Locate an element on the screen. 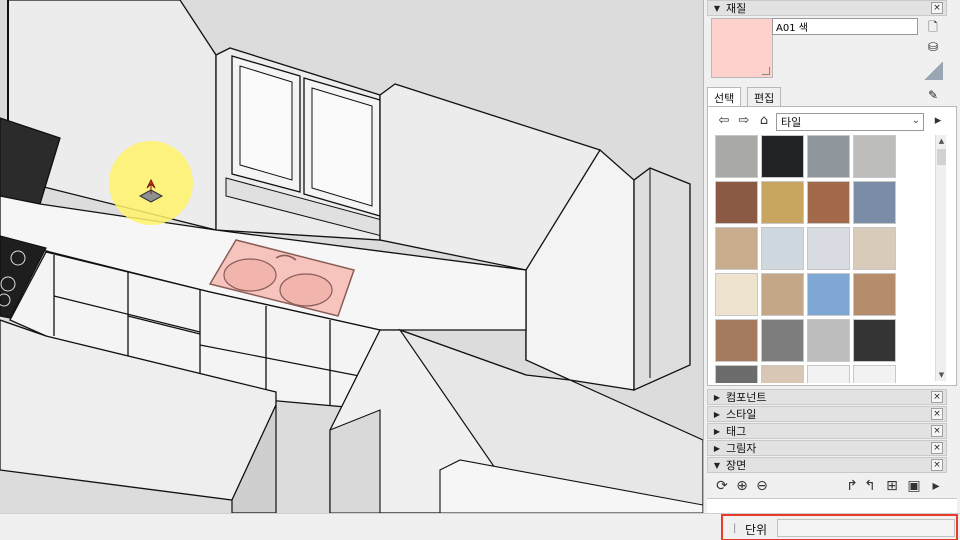 This screenshot has width=960, height=540. add-scene-icon: ⊕ is located at coordinates (742, 486).